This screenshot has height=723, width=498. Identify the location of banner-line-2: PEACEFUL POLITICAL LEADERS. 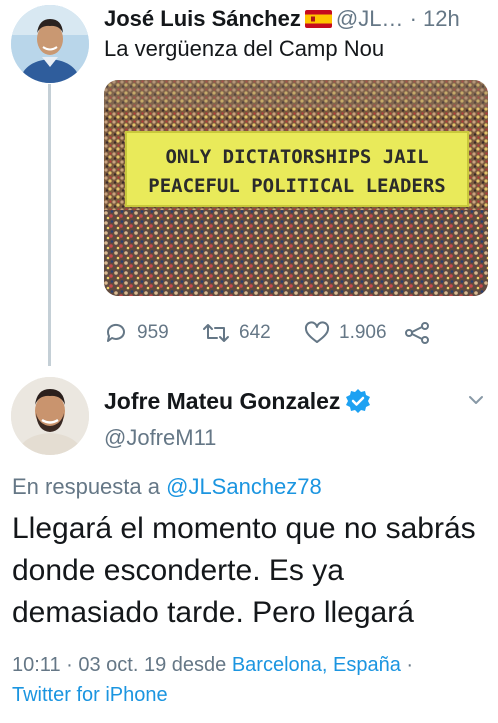
(296, 186).